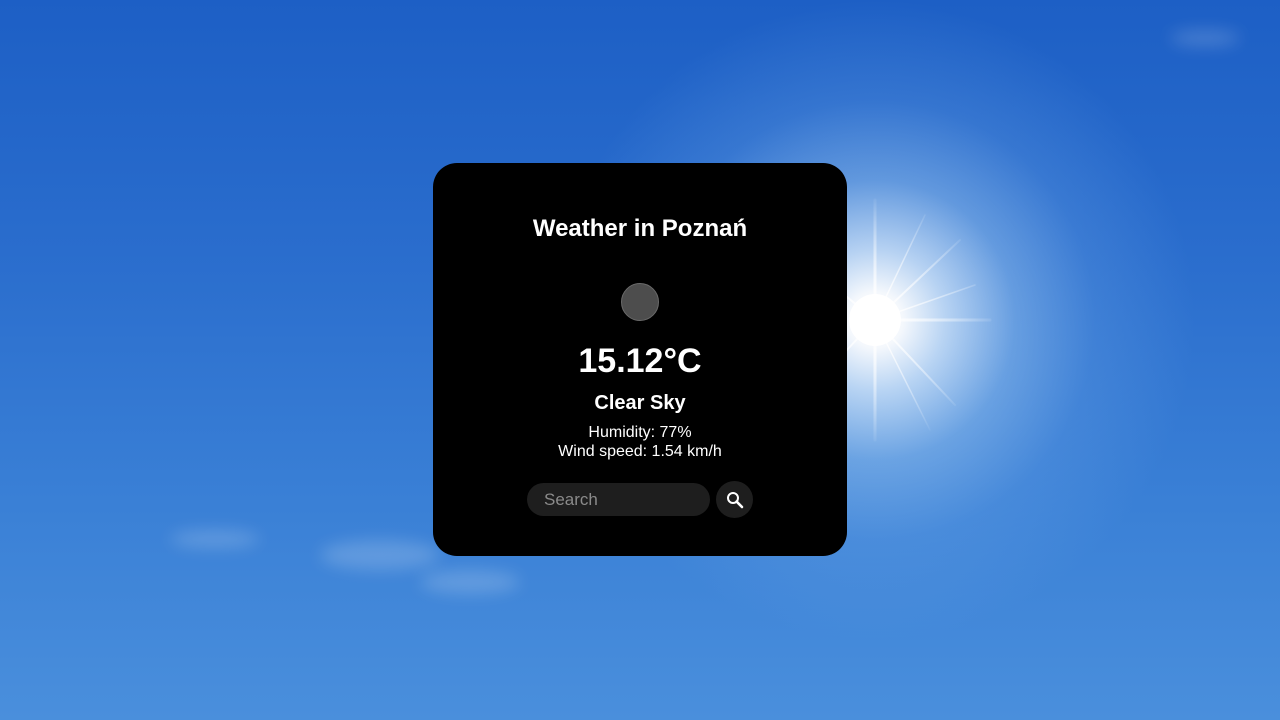 The image size is (1280, 720). What do you see at coordinates (640, 442) in the screenshot?
I see `weather-details: Humidity: 77% Wind speed: 1.54 km/h` at bounding box center [640, 442].